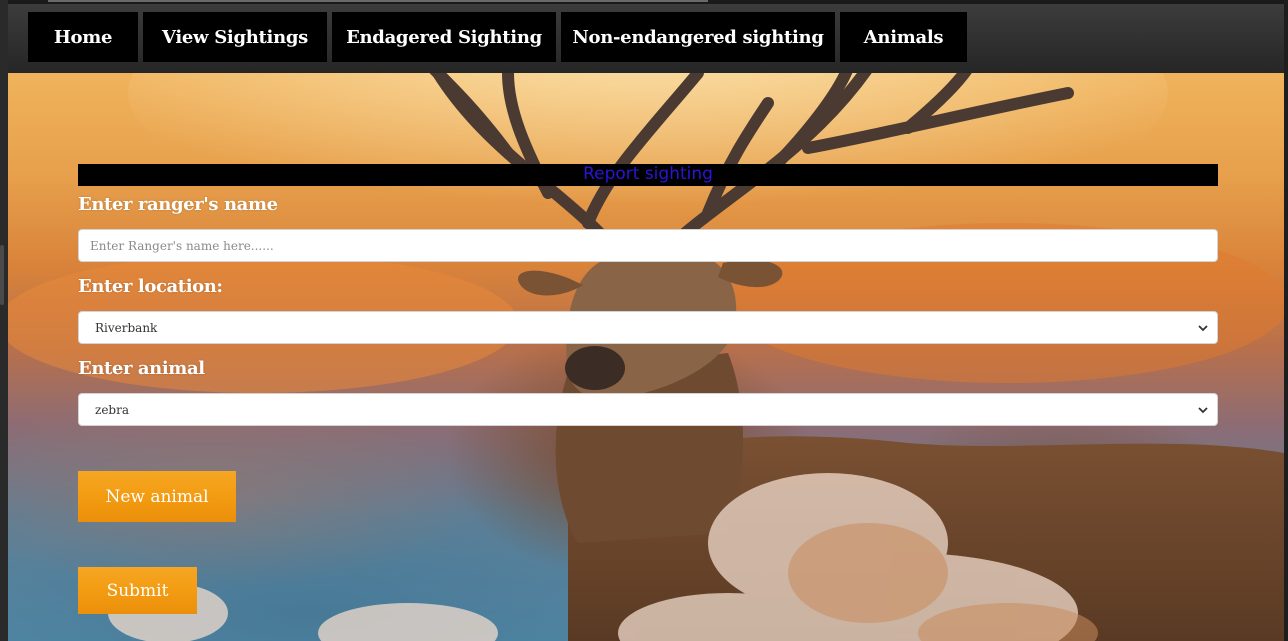 Image resolution: width=1288 pixels, height=641 pixels. Describe the element at coordinates (157, 496) in the screenshot. I see `new-animal-button: New animal` at that location.